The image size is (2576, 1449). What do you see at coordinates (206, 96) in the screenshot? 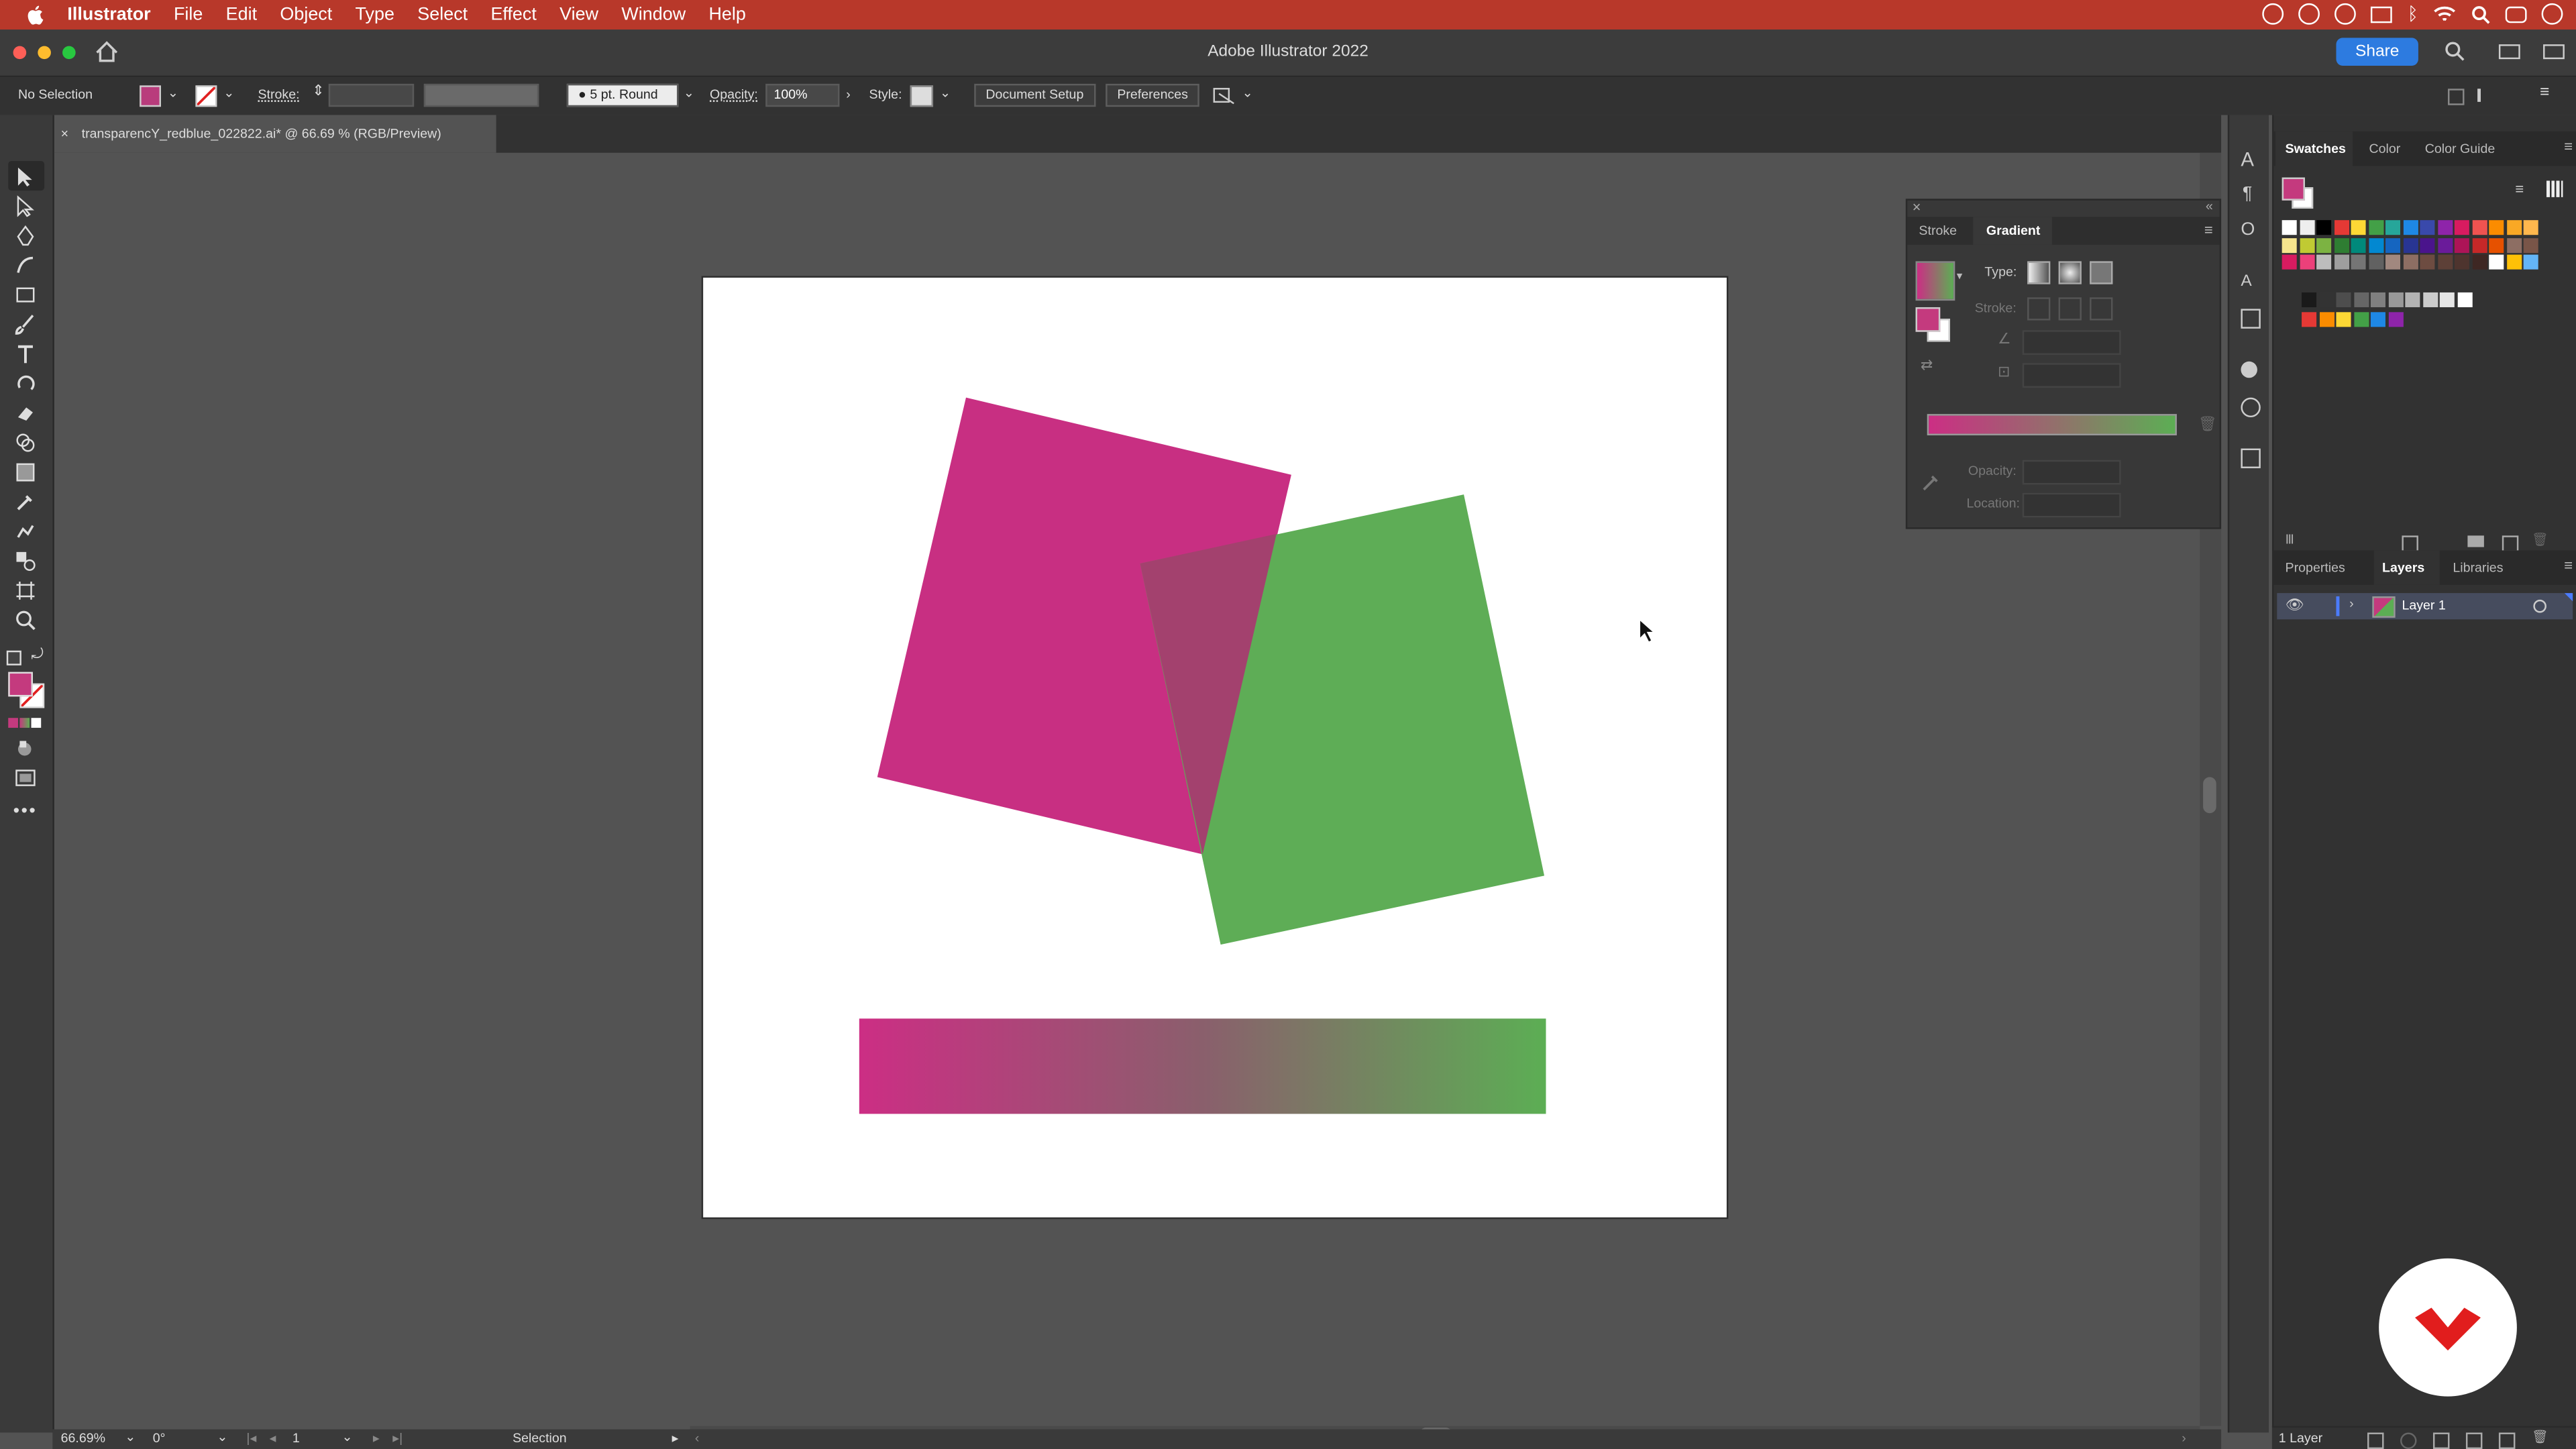
I see `stroke-color-swatch` at bounding box center [206, 96].